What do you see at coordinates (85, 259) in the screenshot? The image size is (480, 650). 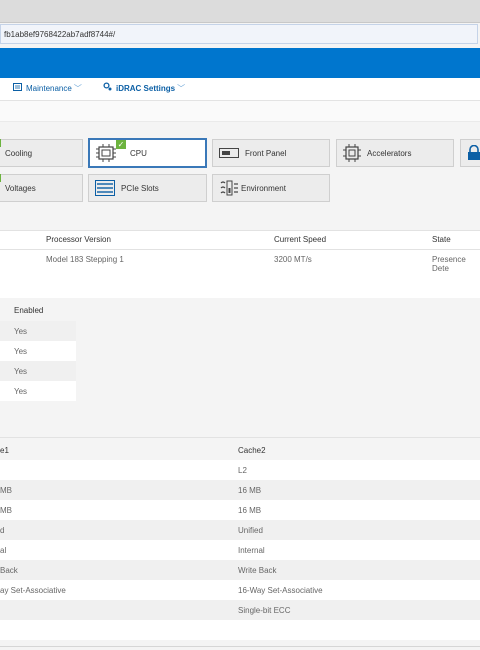 I see `processor-version-value: Model 183 Stepping 1` at bounding box center [85, 259].